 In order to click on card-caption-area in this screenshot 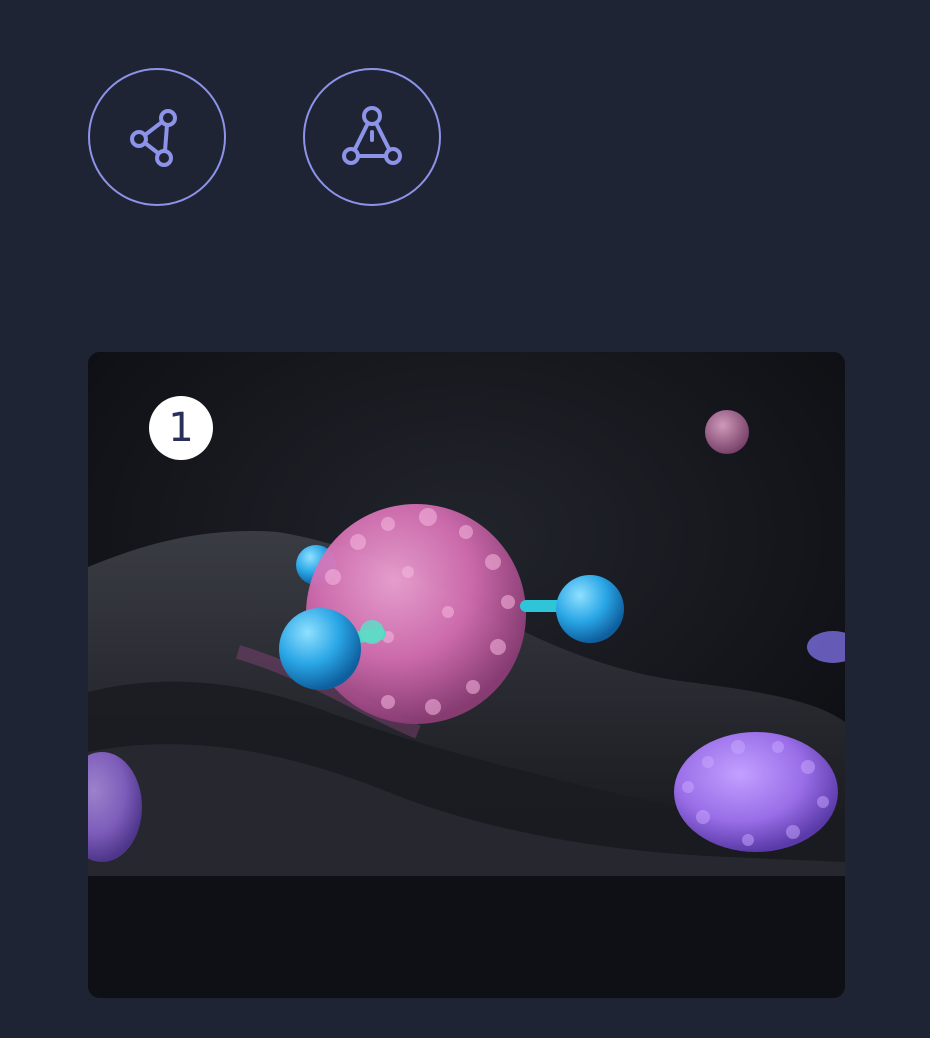, I will do `click(466, 937)`.